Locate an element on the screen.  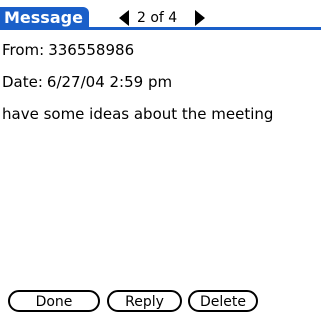
date-row: Date: 6/27/04 2:59 pm is located at coordinates (87, 82).